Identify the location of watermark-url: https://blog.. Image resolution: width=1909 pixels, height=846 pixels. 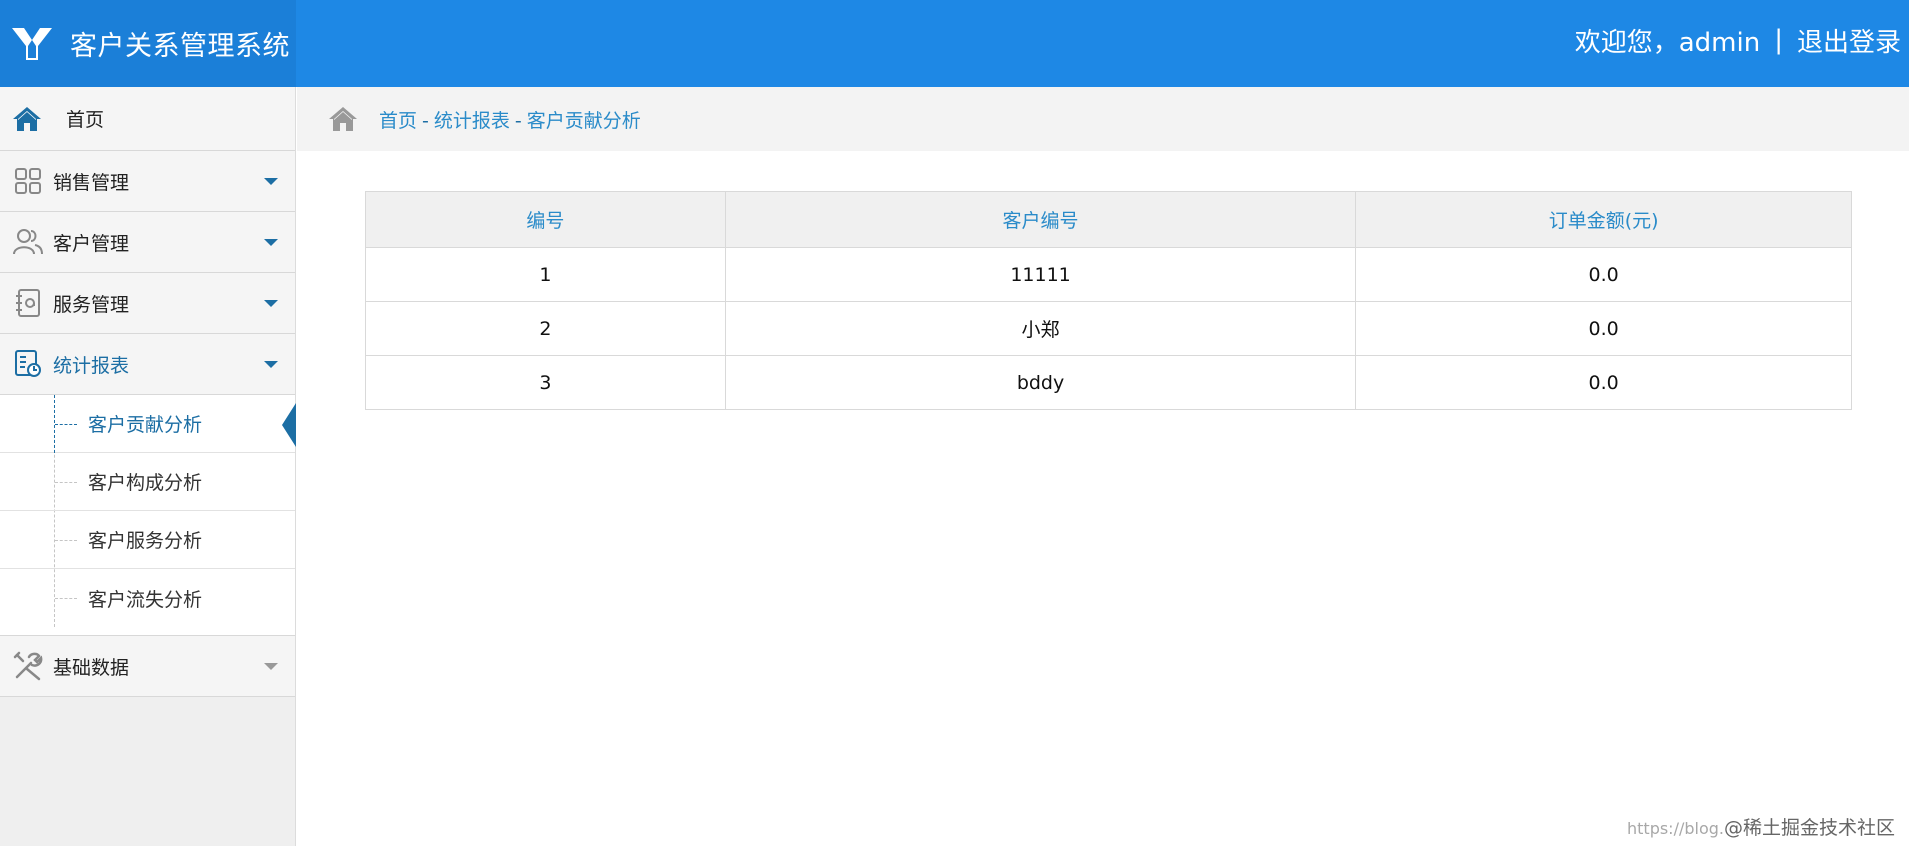
(1675, 828).